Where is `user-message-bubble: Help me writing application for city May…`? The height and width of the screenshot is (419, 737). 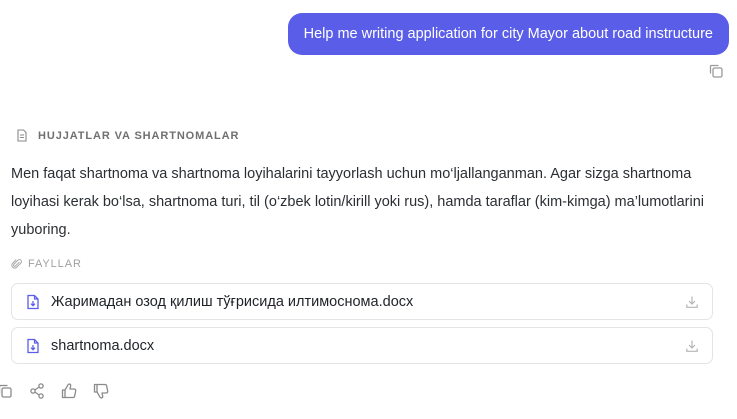 user-message-bubble: Help me writing application for city May… is located at coordinates (508, 34).